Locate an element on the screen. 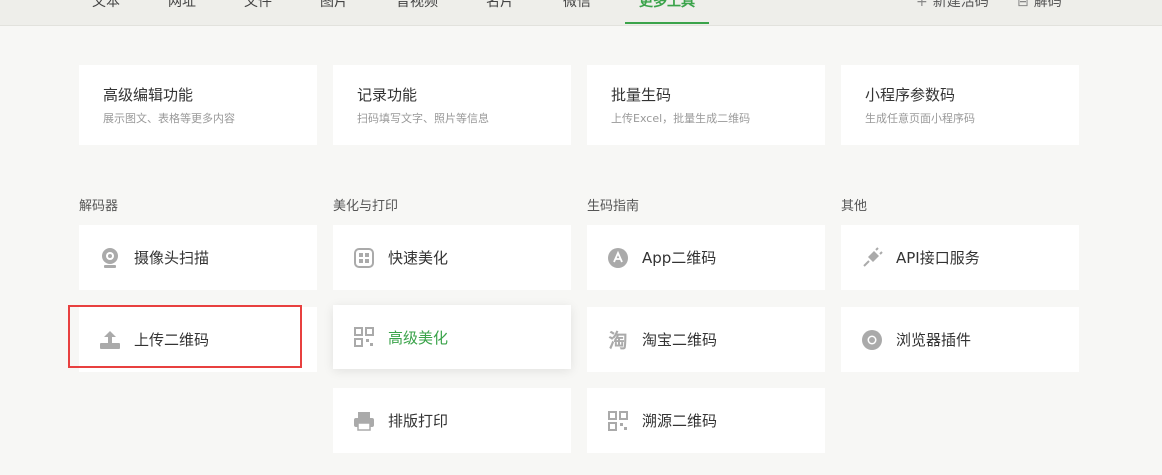 The image size is (1162, 475). api-service-button: API接口服务 is located at coordinates (960, 257).